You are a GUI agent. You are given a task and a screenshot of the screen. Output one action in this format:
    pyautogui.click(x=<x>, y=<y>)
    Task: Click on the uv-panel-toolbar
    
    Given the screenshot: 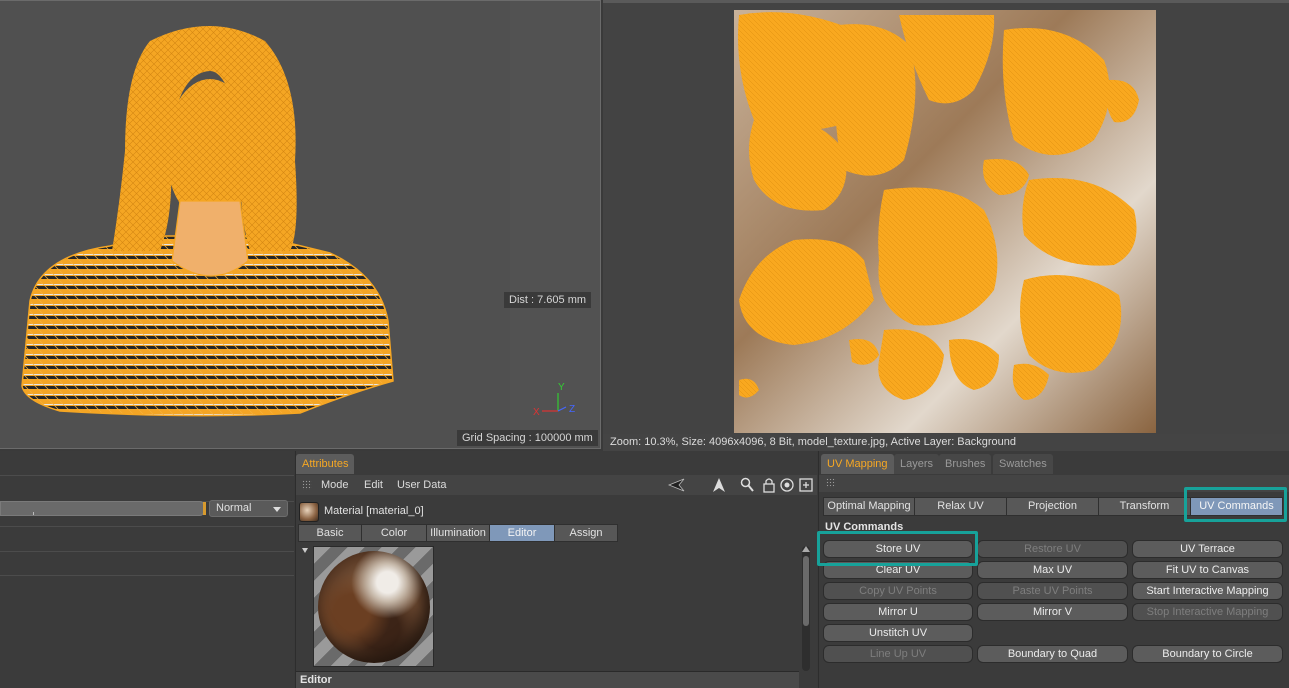 What is the action you would take?
    pyautogui.click(x=1054, y=483)
    